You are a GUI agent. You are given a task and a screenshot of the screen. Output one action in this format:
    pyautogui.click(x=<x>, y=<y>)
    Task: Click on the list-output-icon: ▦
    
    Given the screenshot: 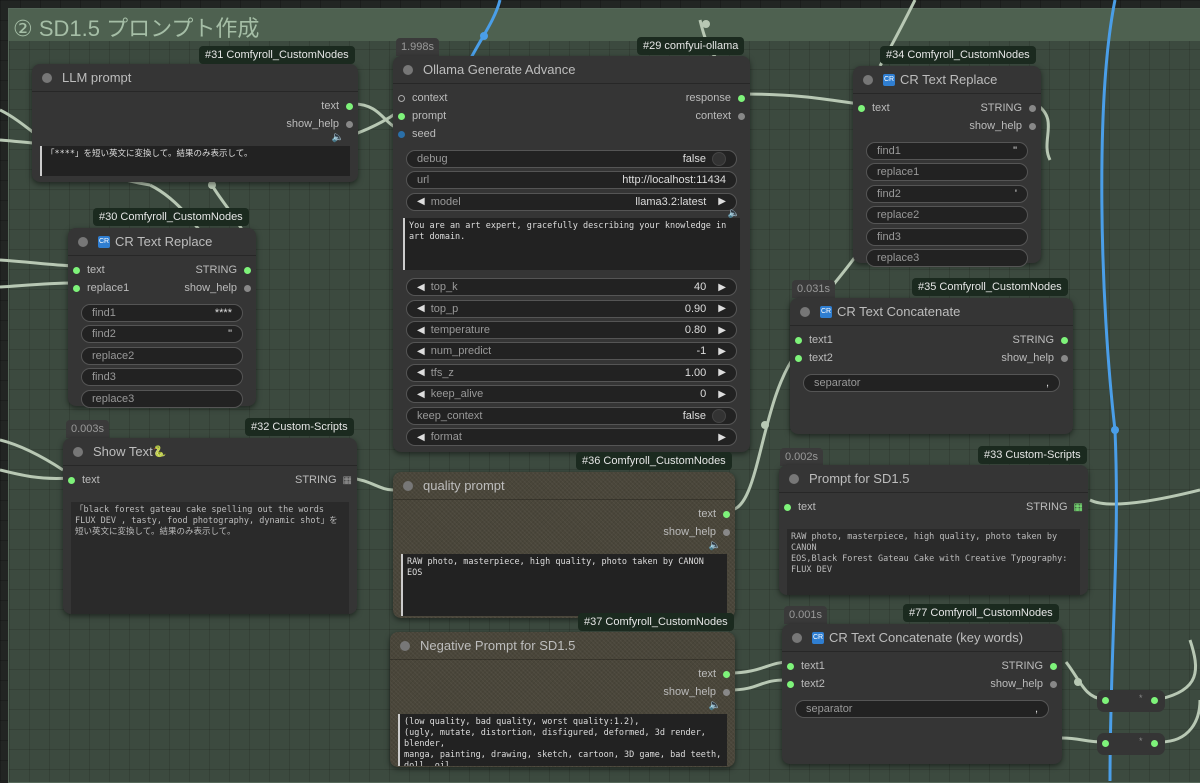 What is the action you would take?
    pyautogui.click(x=1078, y=507)
    